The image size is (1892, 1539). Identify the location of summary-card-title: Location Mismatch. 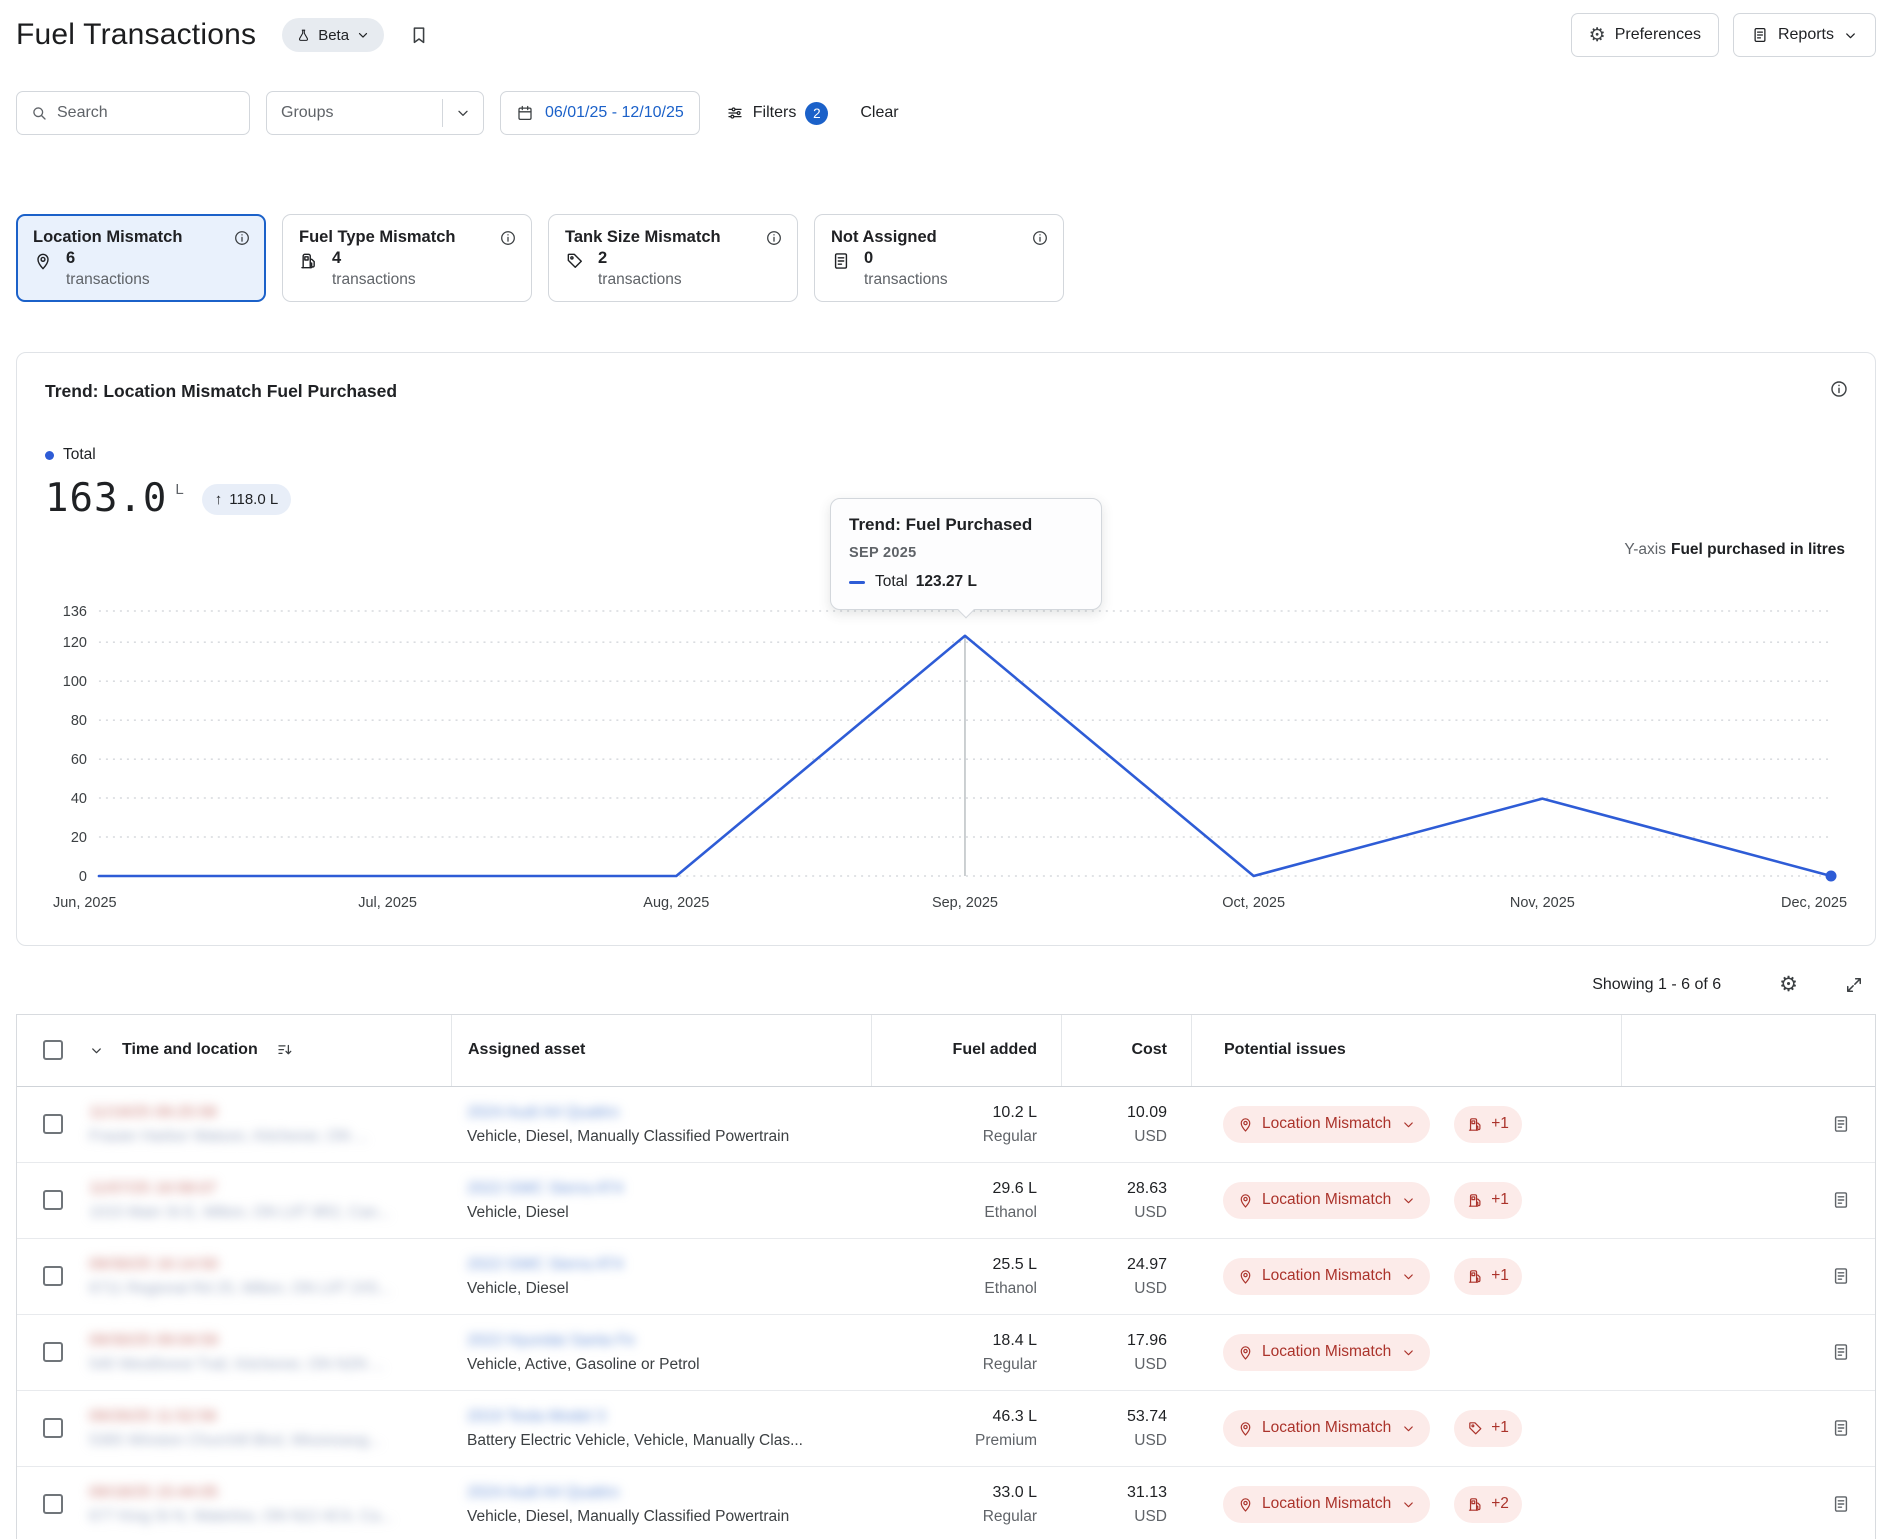
(108, 237).